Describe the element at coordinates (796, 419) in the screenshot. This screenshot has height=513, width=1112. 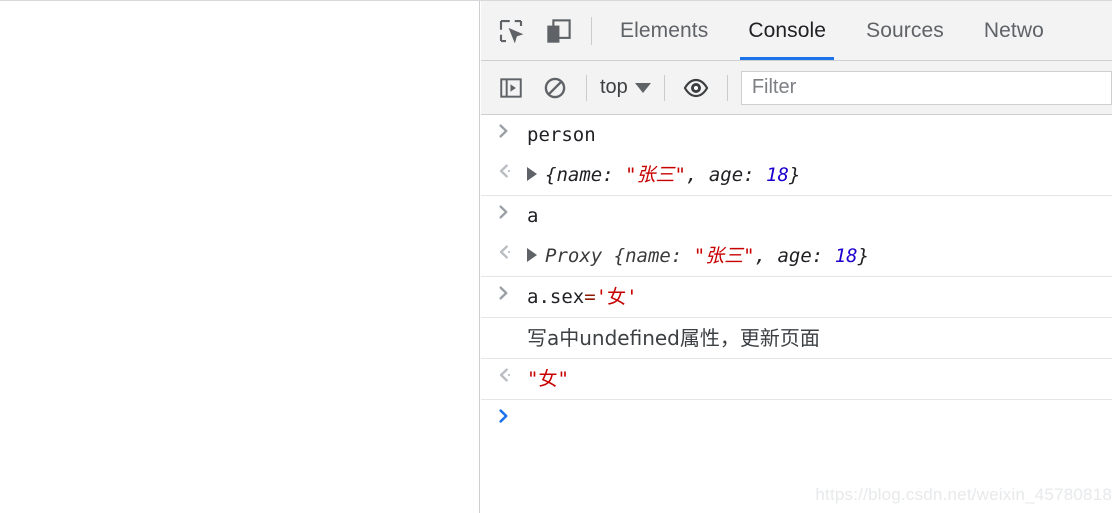
I see `console-prompt` at that location.